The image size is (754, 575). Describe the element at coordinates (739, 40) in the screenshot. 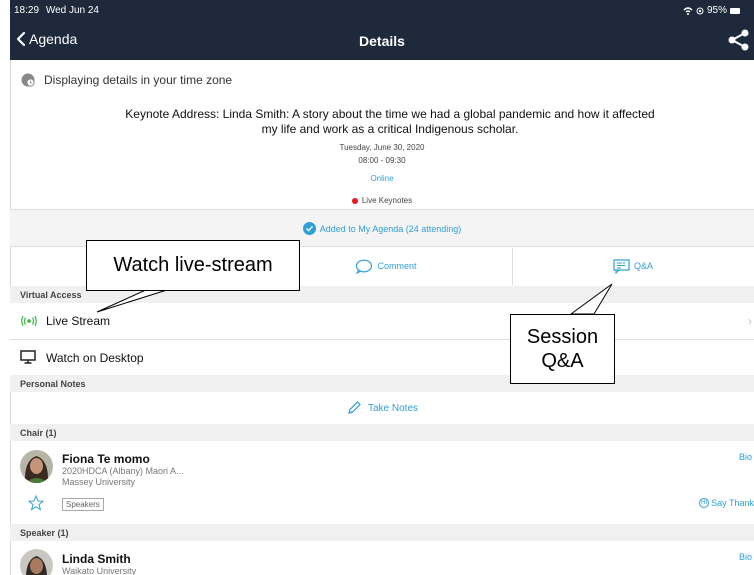

I see `share-icon` at that location.